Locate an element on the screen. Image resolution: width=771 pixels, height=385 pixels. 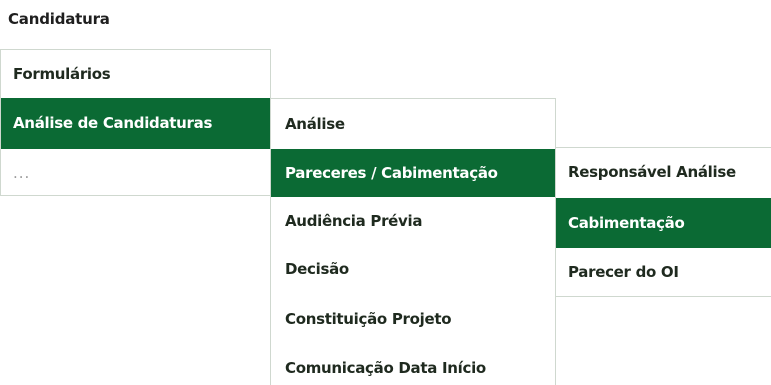
menu-title-candidatura: Candidatura is located at coordinates (59, 19).